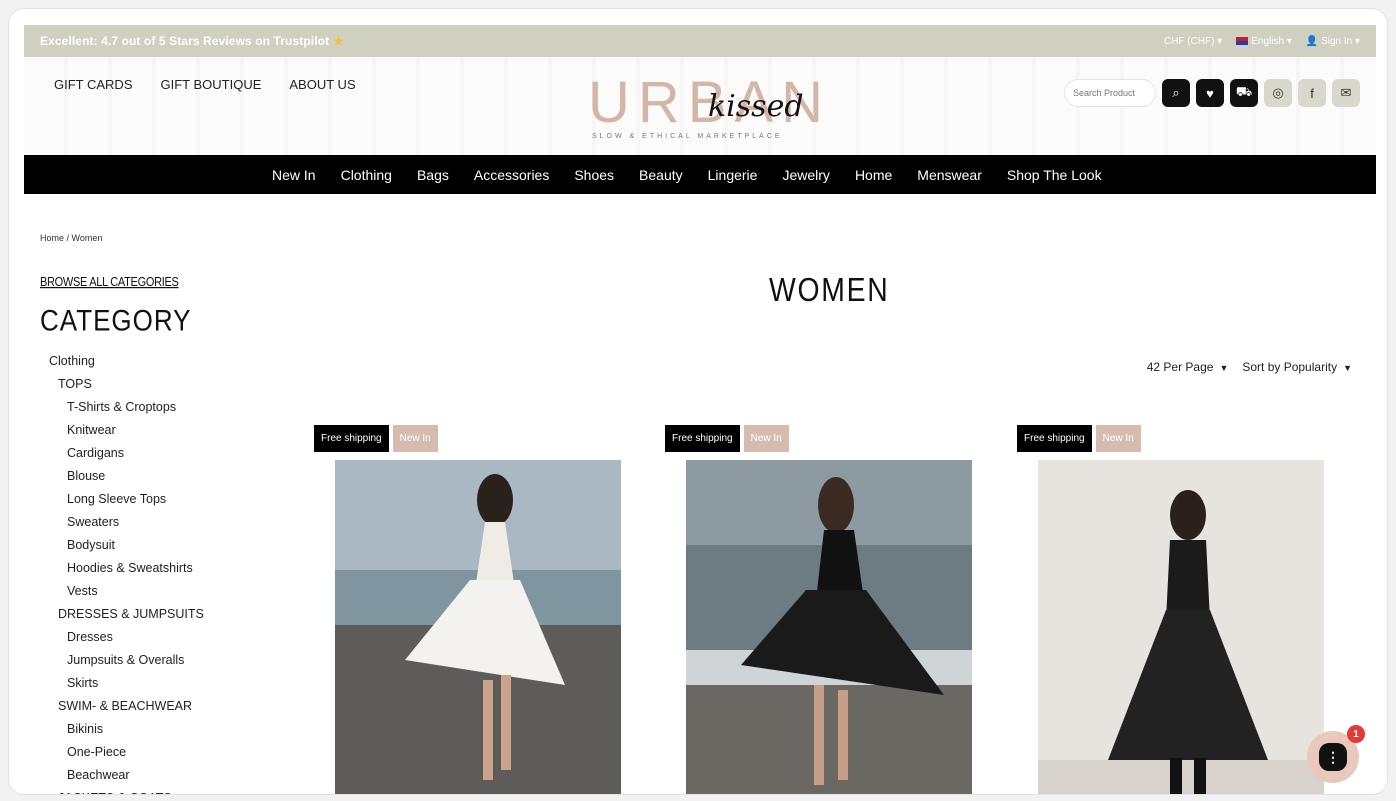 The height and width of the screenshot is (801, 1396). I want to click on nav-clothing: Clothing, so click(366, 175).